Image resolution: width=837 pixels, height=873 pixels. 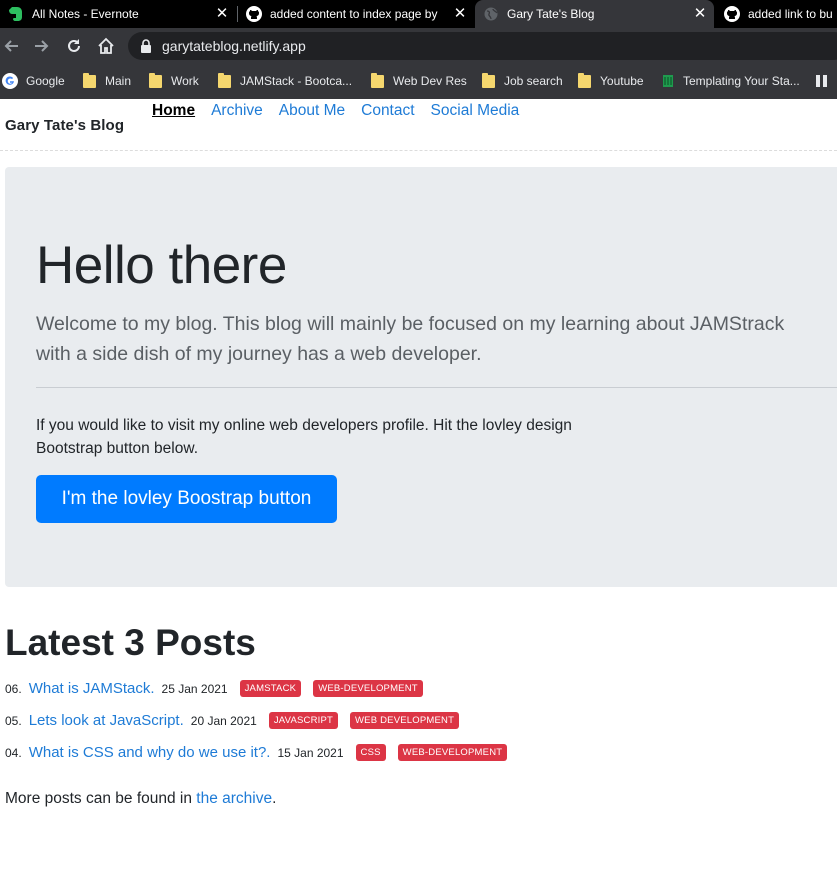 I want to click on bookmark-label: Main, so click(x=118, y=81).